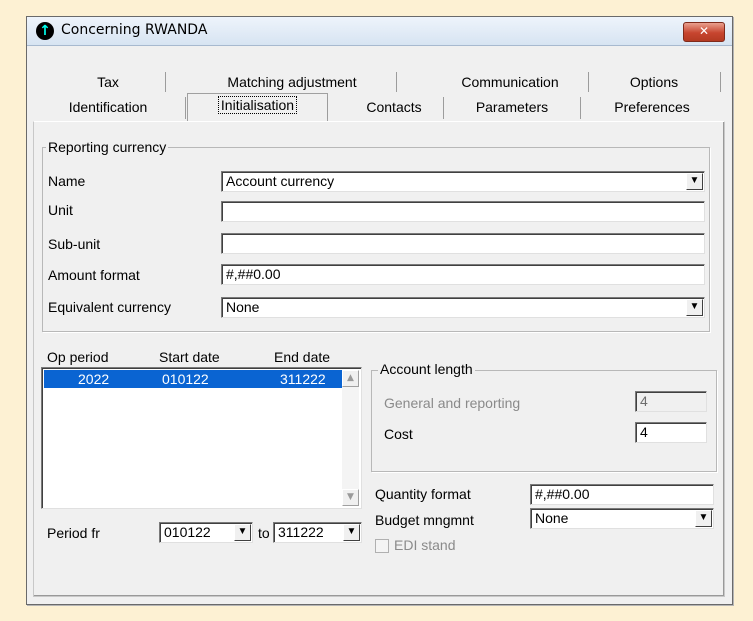  Describe the element at coordinates (398, 434) in the screenshot. I see `cost-label: Cost` at that location.